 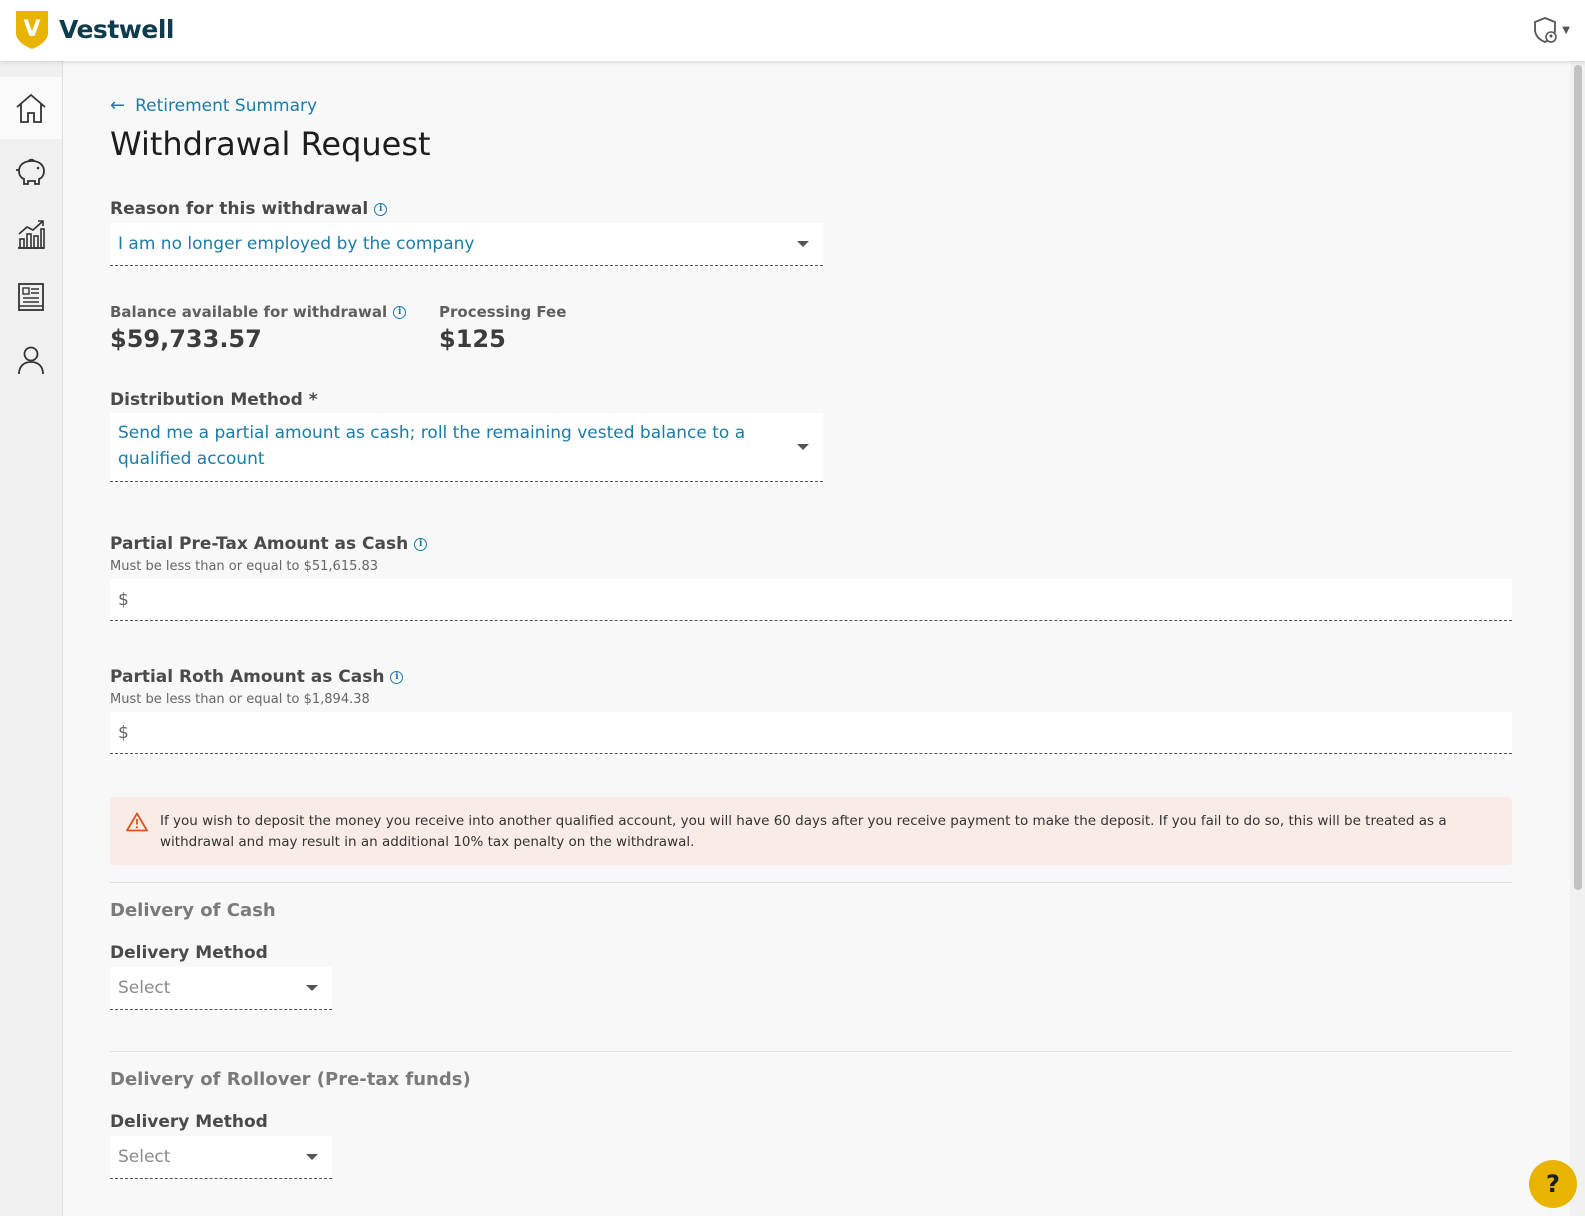 I want to click on distribution-label: Distribution Method *, so click(x=214, y=400).